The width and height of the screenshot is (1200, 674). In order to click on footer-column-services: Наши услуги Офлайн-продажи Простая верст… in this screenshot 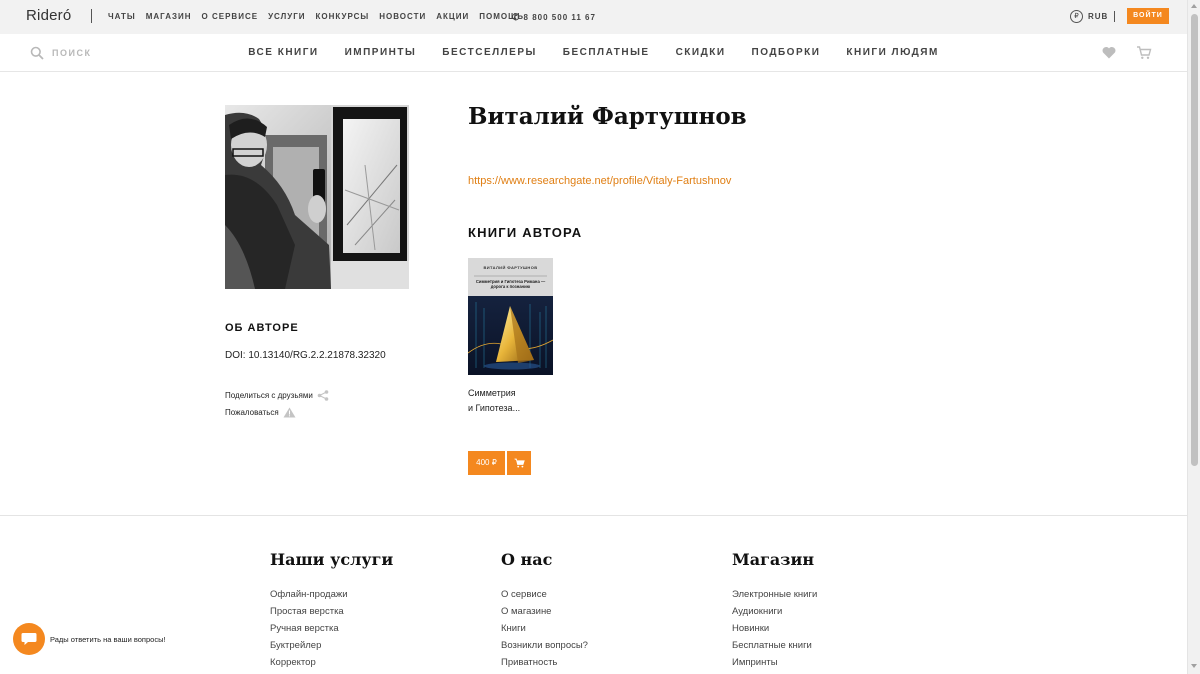, I will do `click(331, 610)`.